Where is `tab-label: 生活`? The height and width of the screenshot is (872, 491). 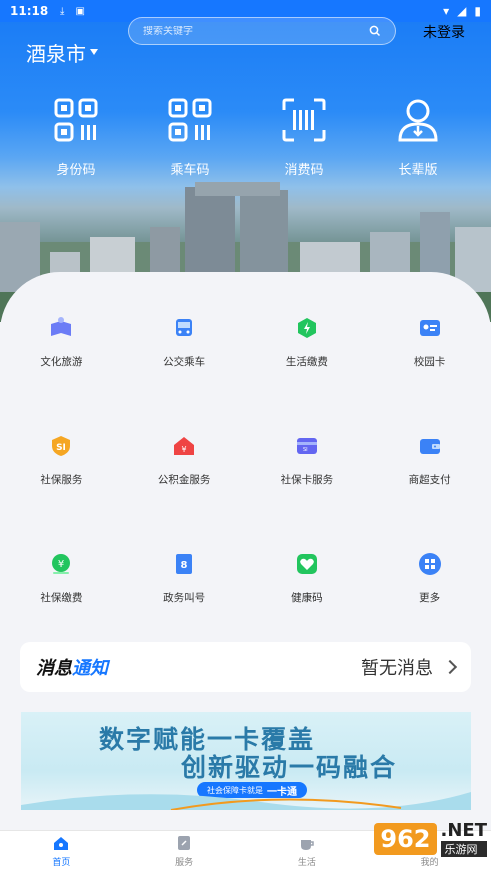
tab-label: 生活 is located at coordinates (306, 863).